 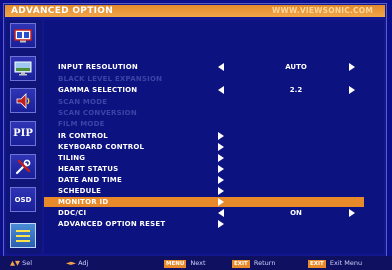 What do you see at coordinates (98, 67) in the screenshot?
I see `menu-row-label: INPUT RESOLUTION` at bounding box center [98, 67].